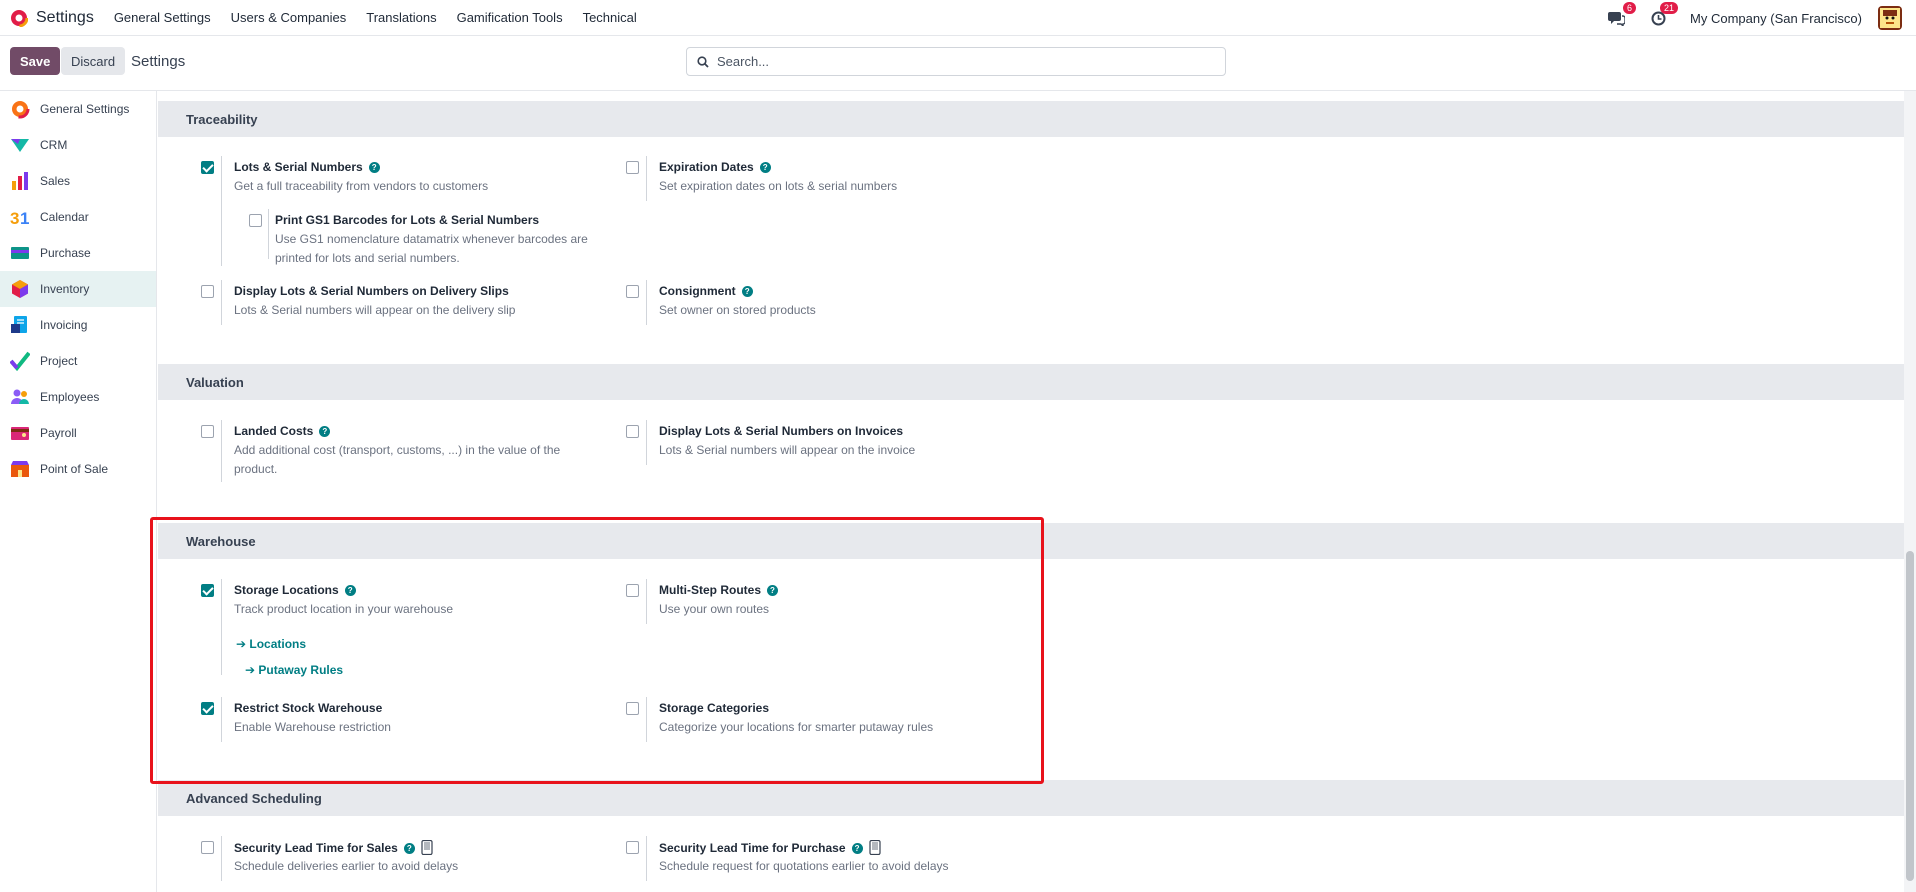 The image size is (1916, 892). What do you see at coordinates (703, 61) in the screenshot?
I see `search-icon` at bounding box center [703, 61].